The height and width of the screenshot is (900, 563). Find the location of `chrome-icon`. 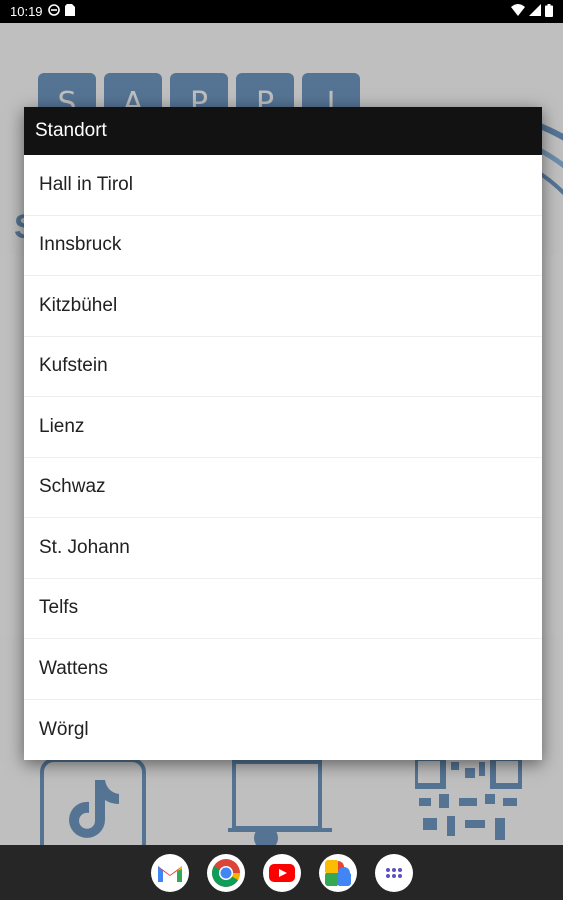

chrome-icon is located at coordinates (225, 872).